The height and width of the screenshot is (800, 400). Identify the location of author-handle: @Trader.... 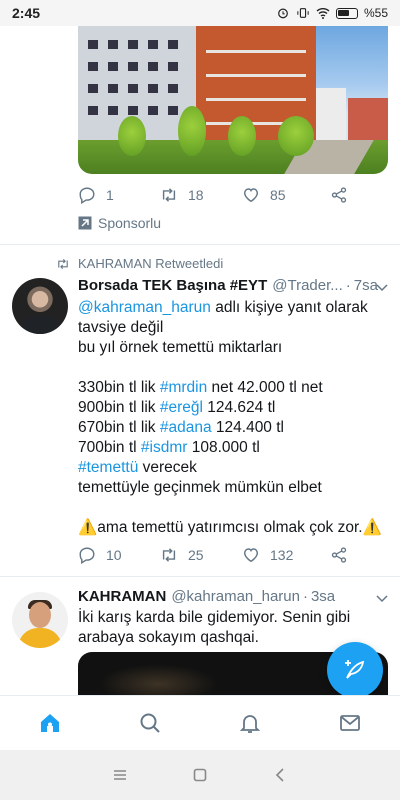
(307, 285).